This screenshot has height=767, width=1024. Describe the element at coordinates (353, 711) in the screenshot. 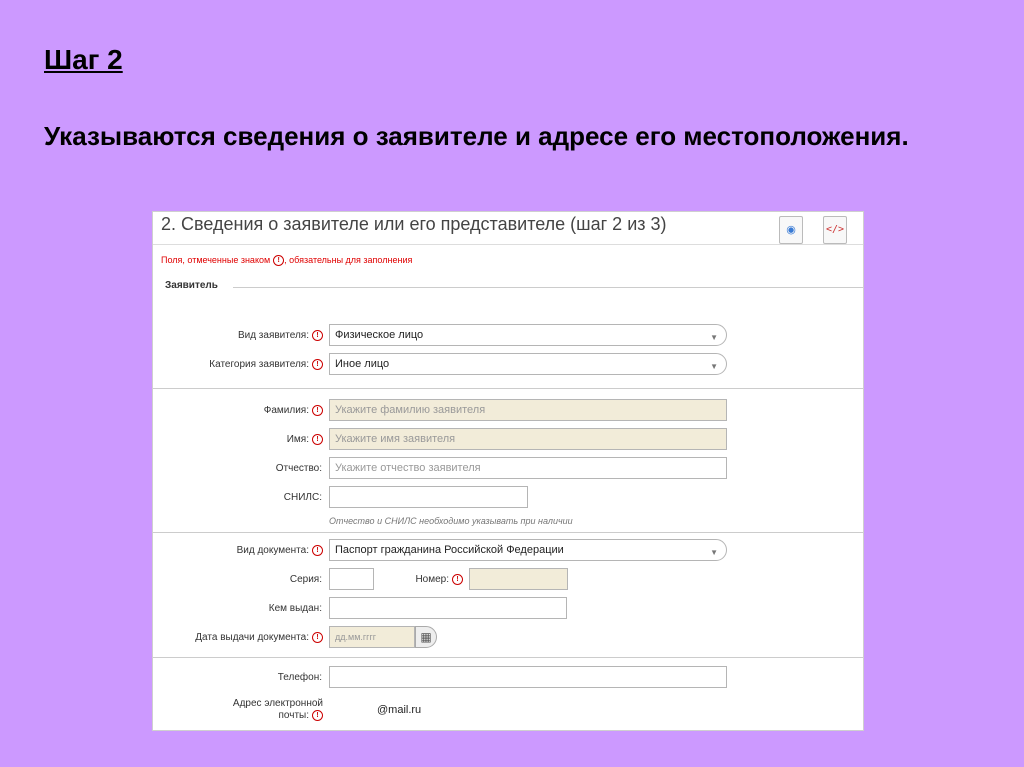

I see `email-redacted` at that location.